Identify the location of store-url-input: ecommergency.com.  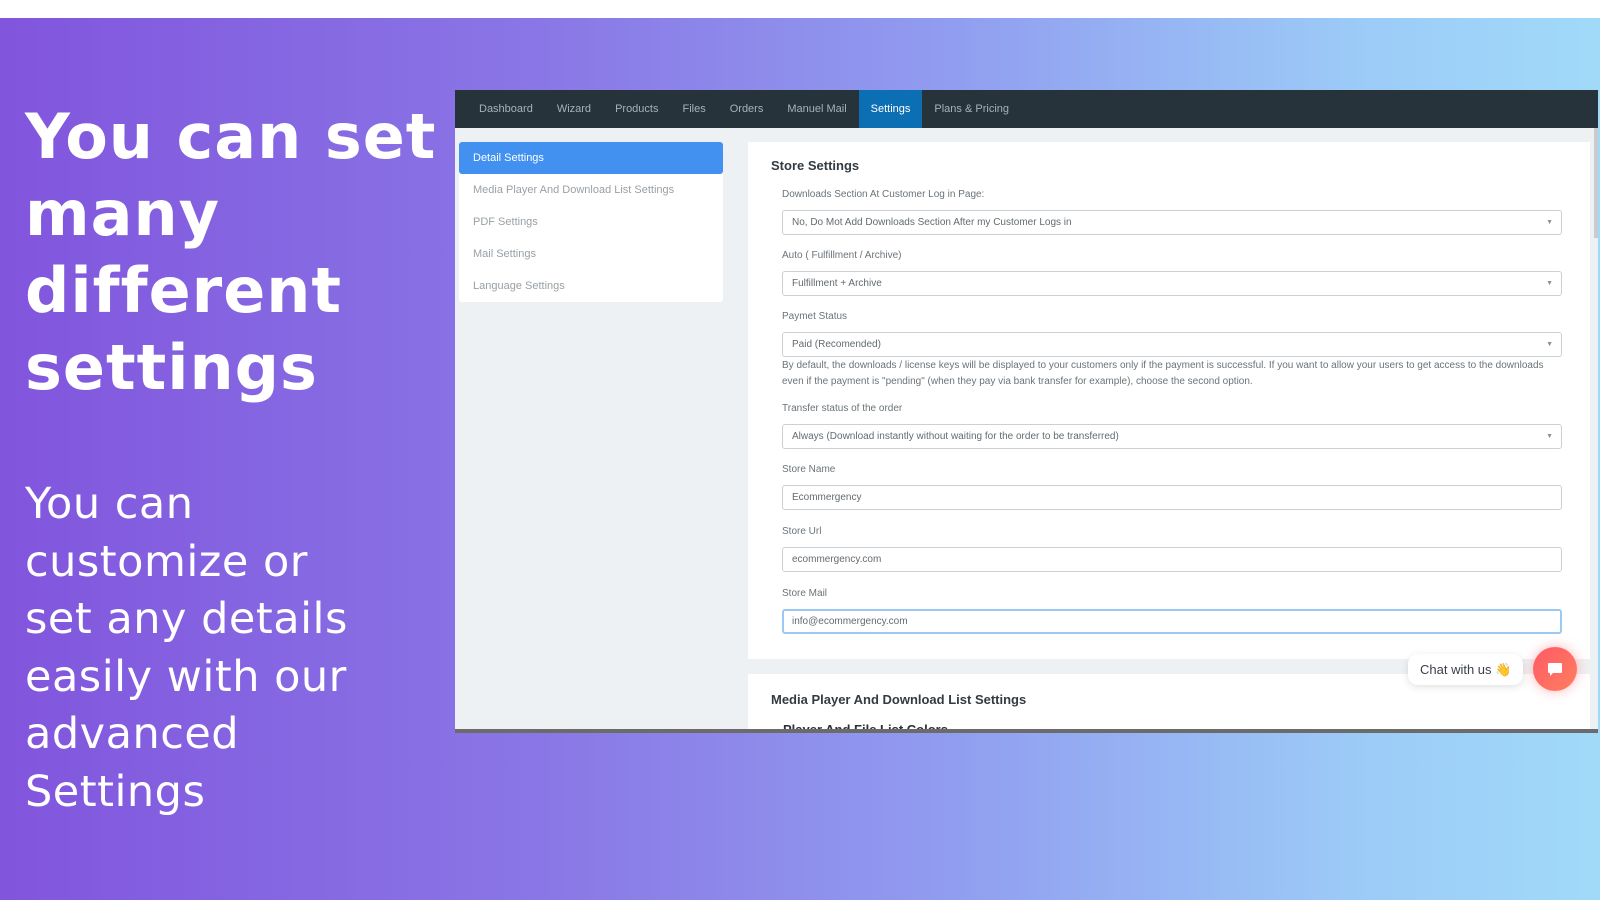
(1172, 559).